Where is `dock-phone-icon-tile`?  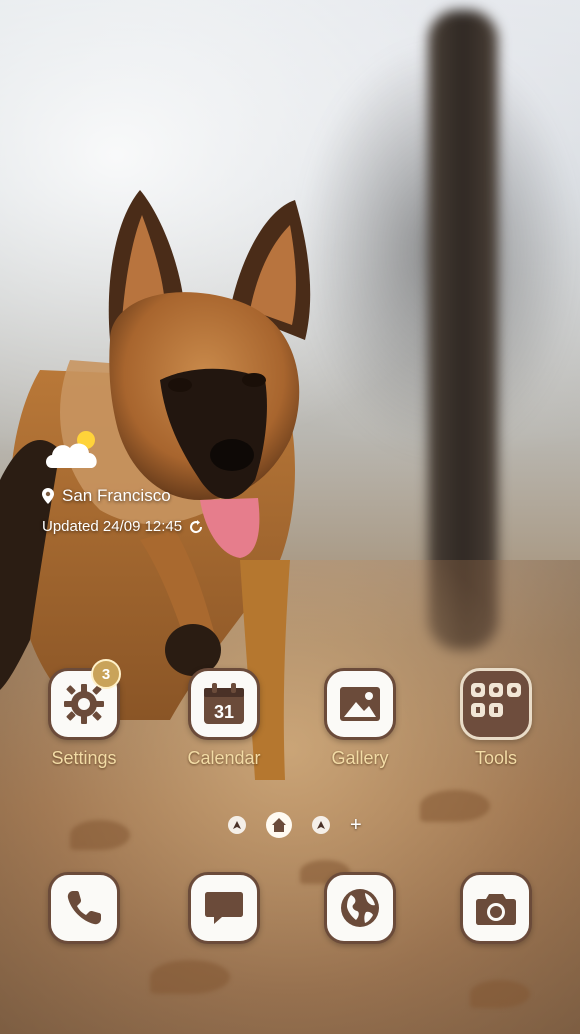 dock-phone-icon-tile is located at coordinates (84, 908).